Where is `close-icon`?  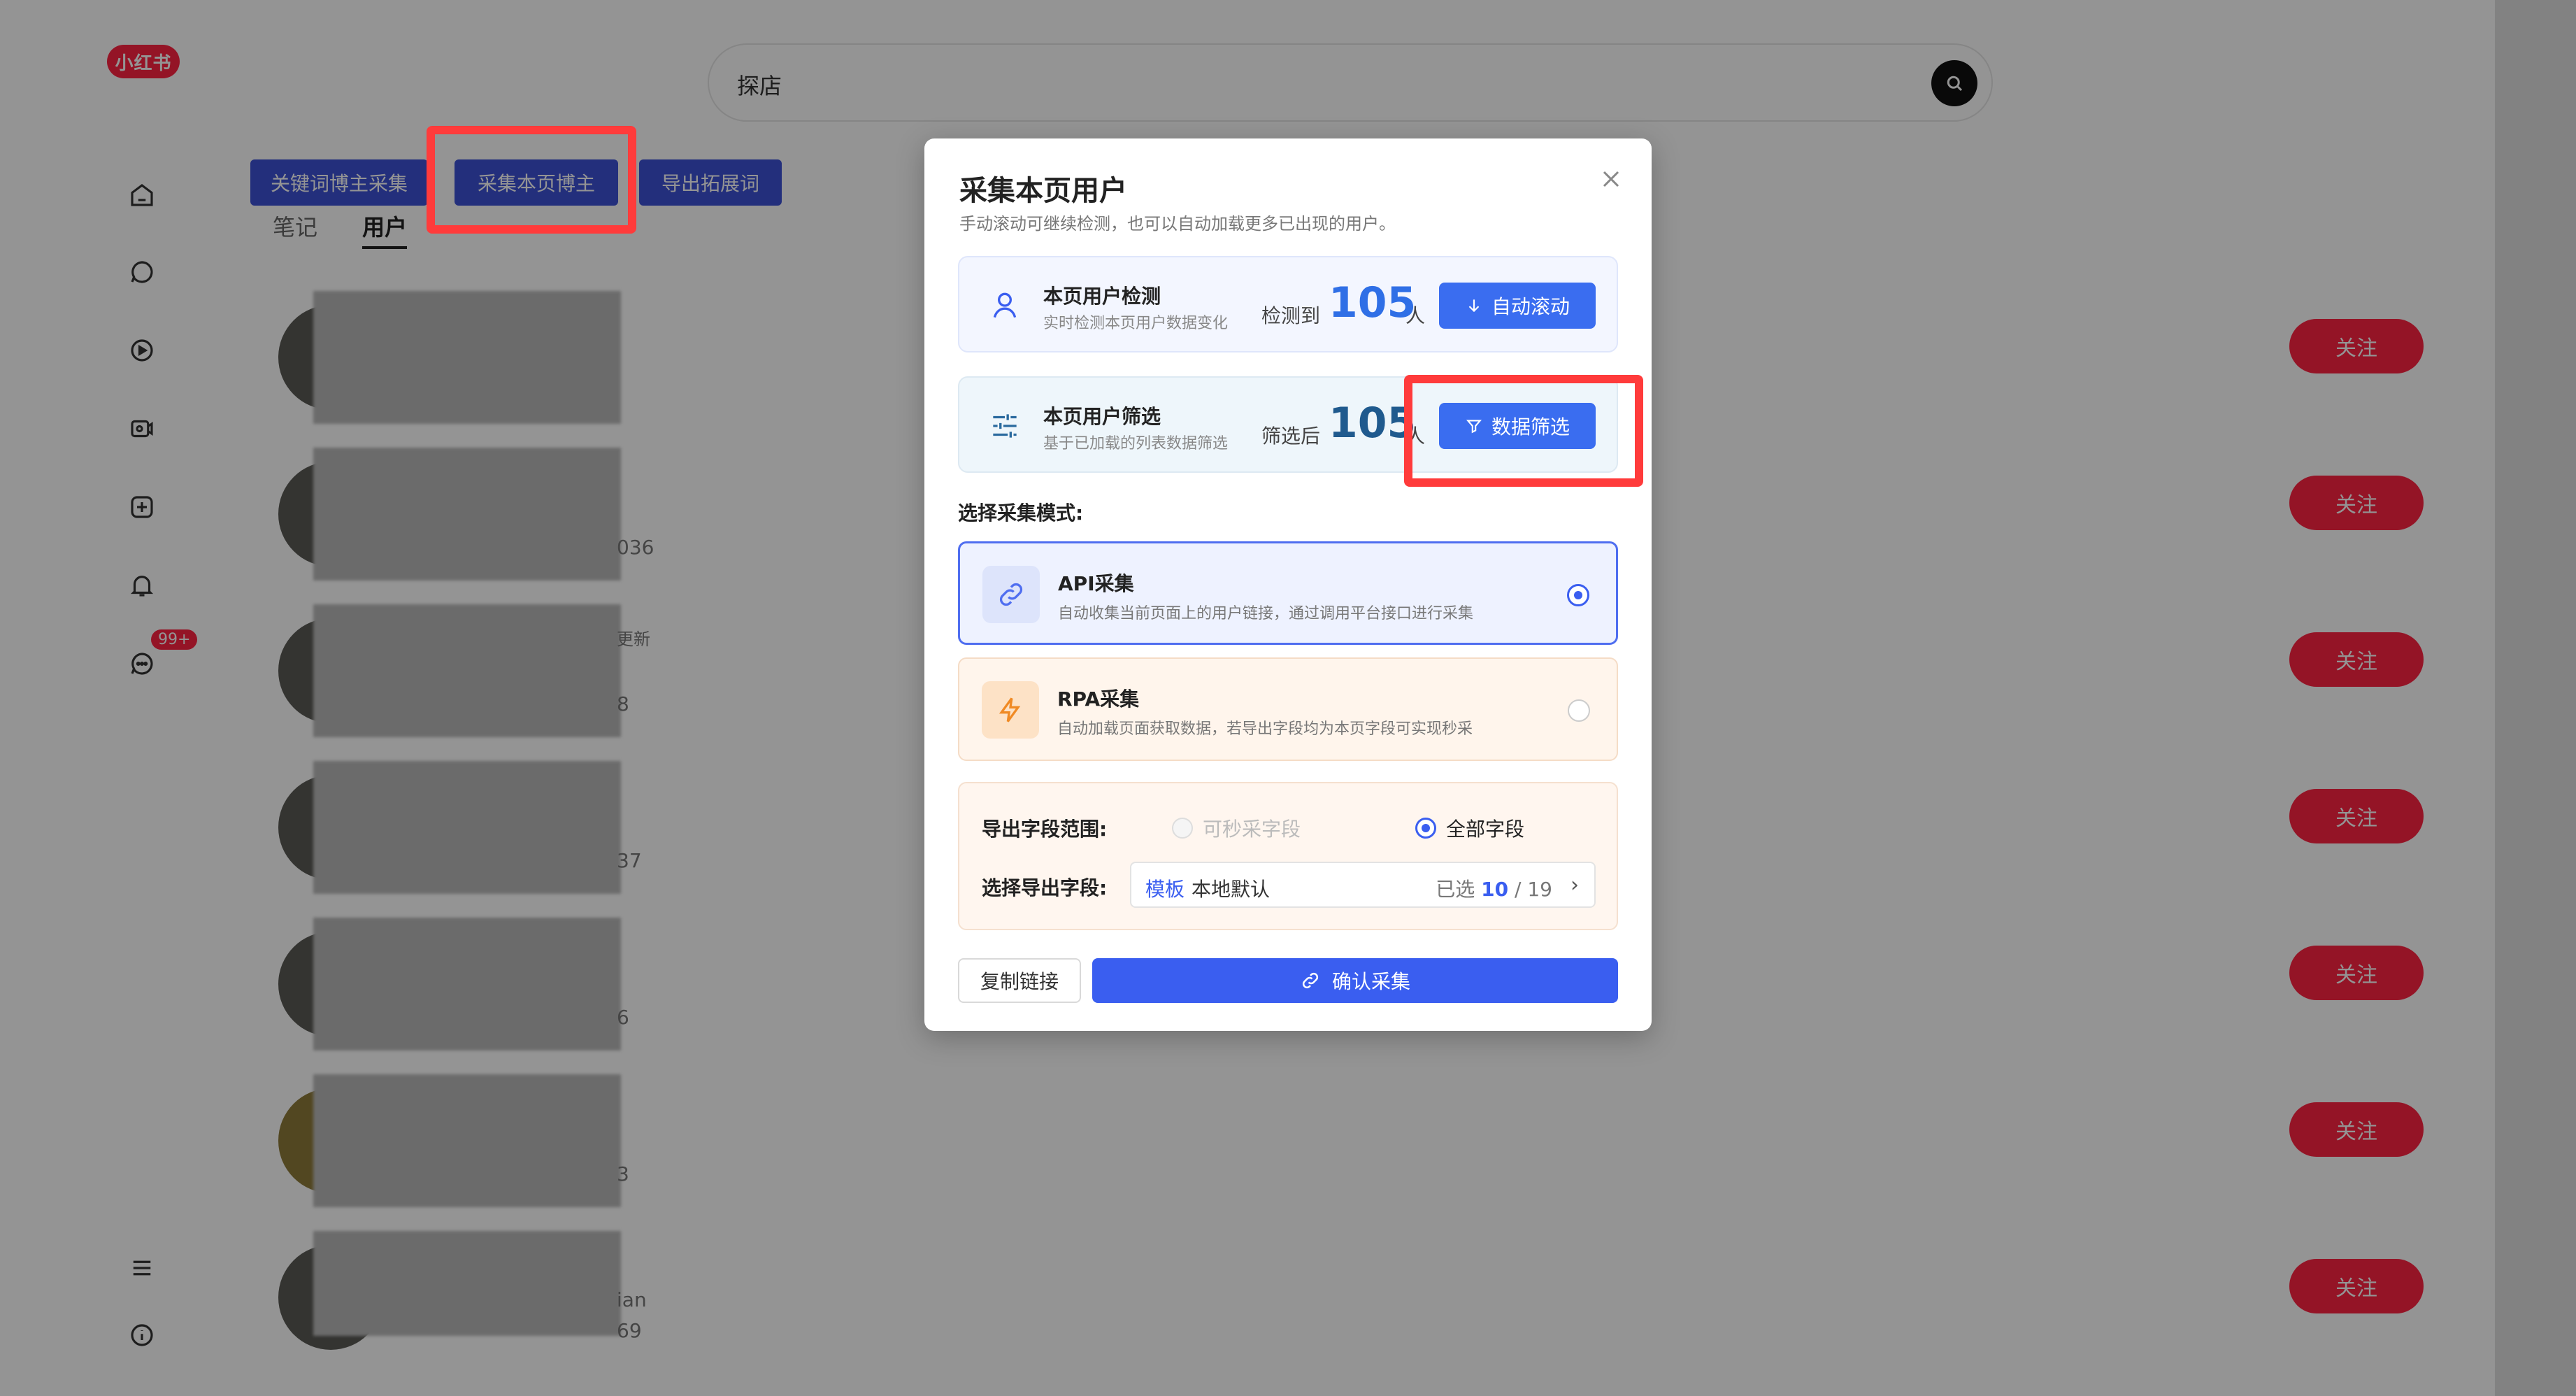 close-icon is located at coordinates (1611, 179).